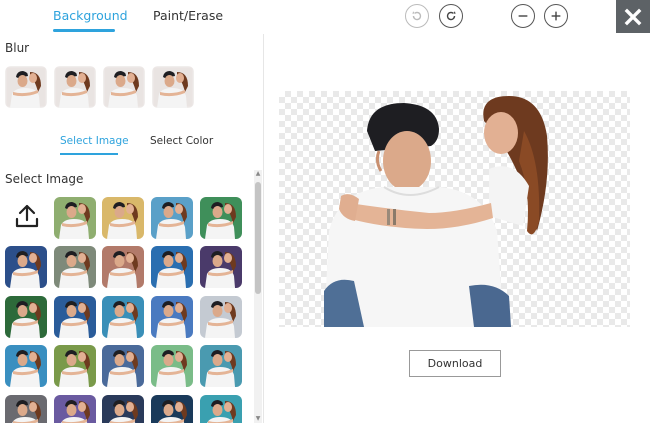 Image resolution: width=650 pixels, height=423 pixels. I want to click on subtab-select-image: Select Image, so click(94, 141).